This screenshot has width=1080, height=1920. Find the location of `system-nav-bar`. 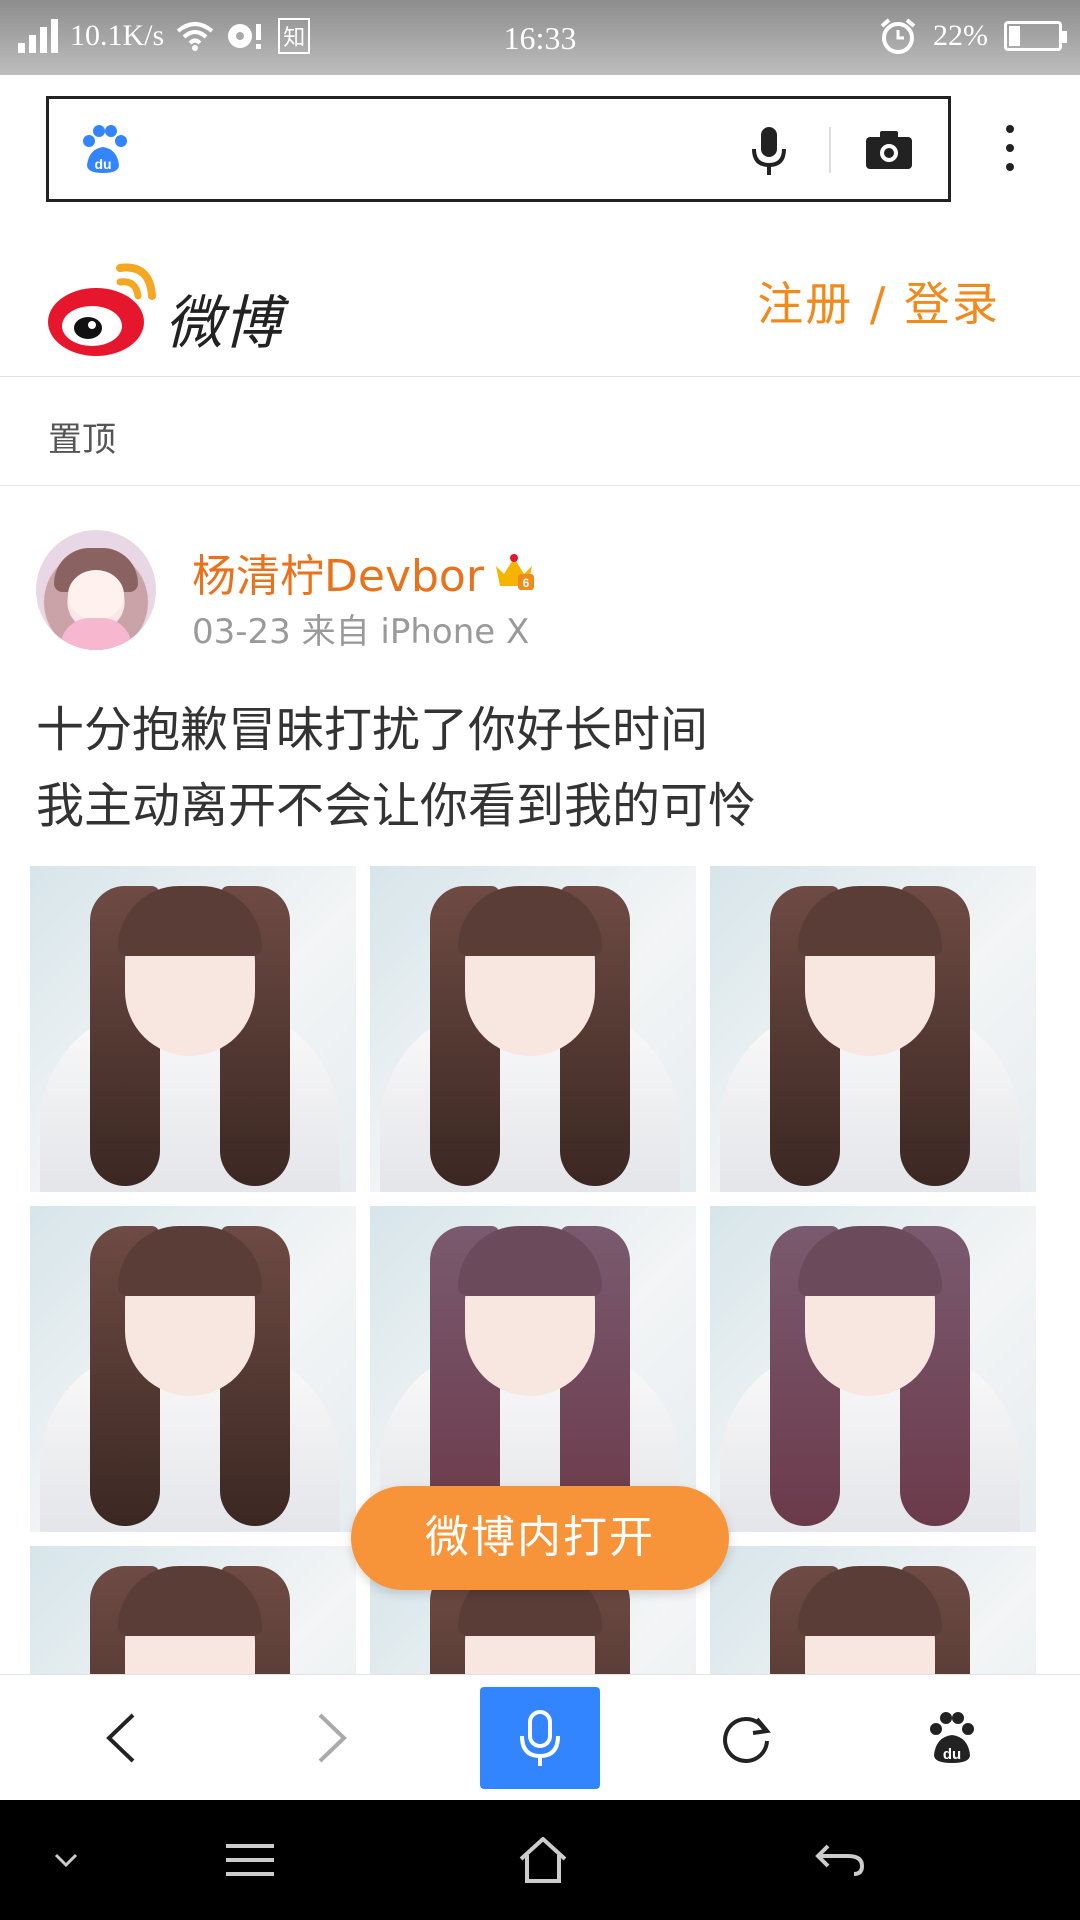

system-nav-bar is located at coordinates (540, 1860).